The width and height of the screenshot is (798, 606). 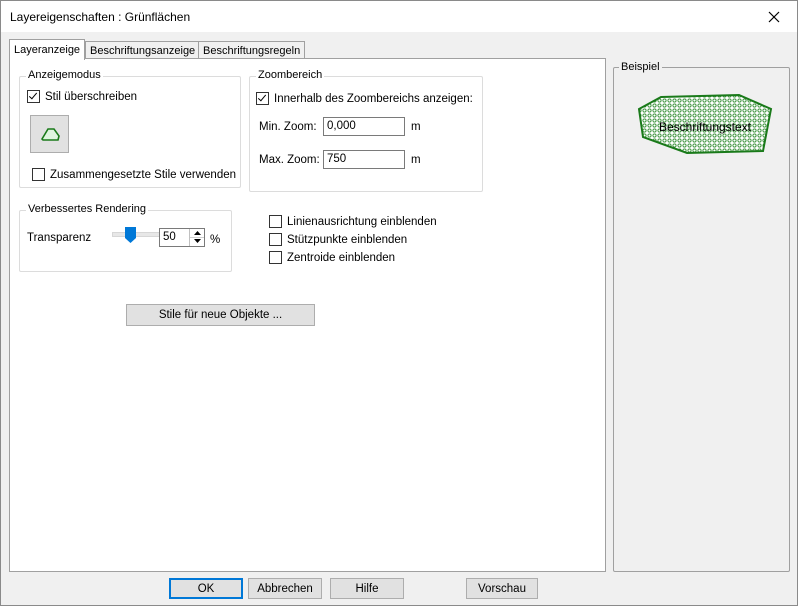 What do you see at coordinates (215, 240) in the screenshot?
I see `transparency-unit: %` at bounding box center [215, 240].